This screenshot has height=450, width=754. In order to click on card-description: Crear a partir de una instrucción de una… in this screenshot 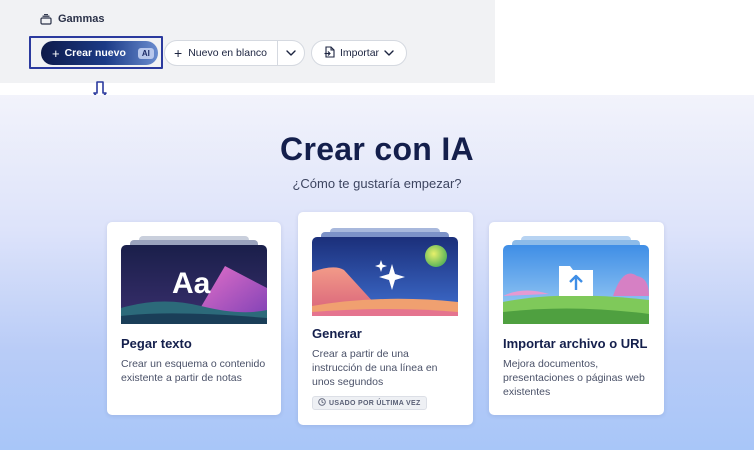, I will do `click(375, 368)`.